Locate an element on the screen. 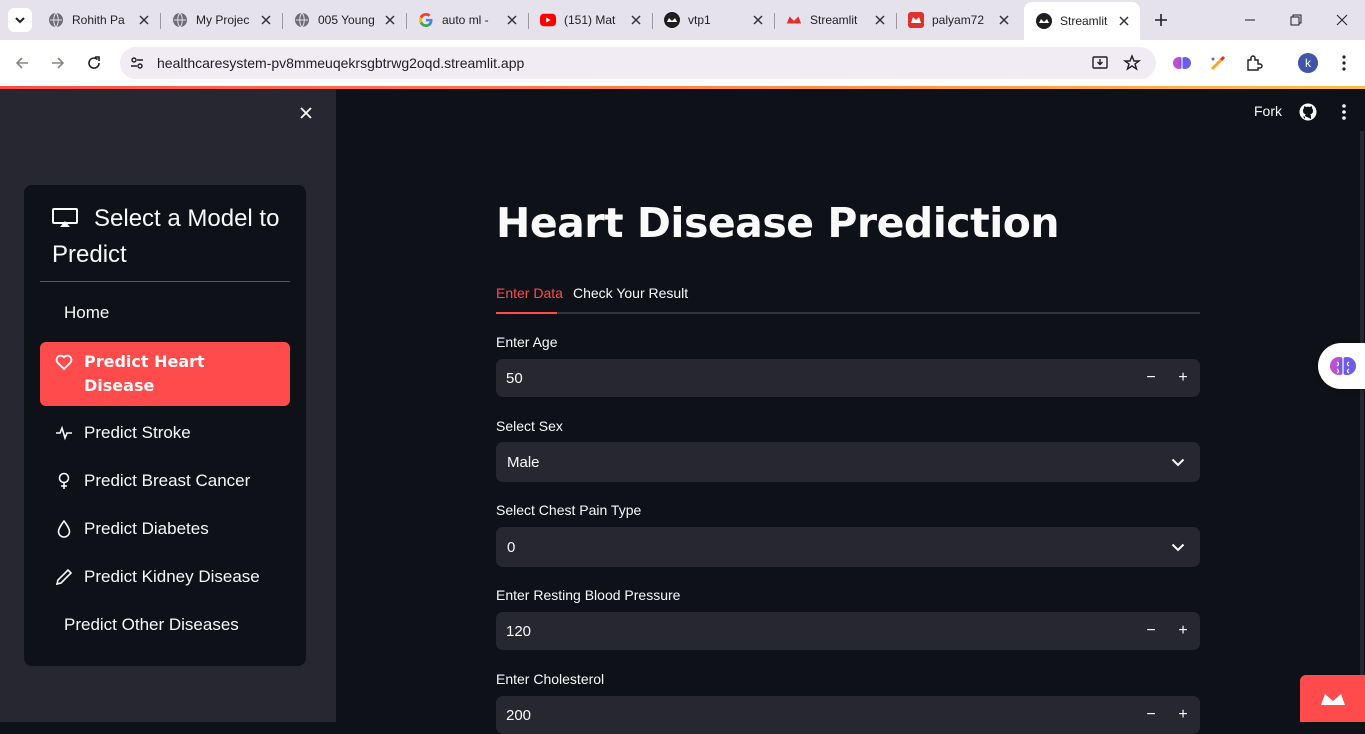  tab-enter-data: Enter Data is located at coordinates (529, 293).